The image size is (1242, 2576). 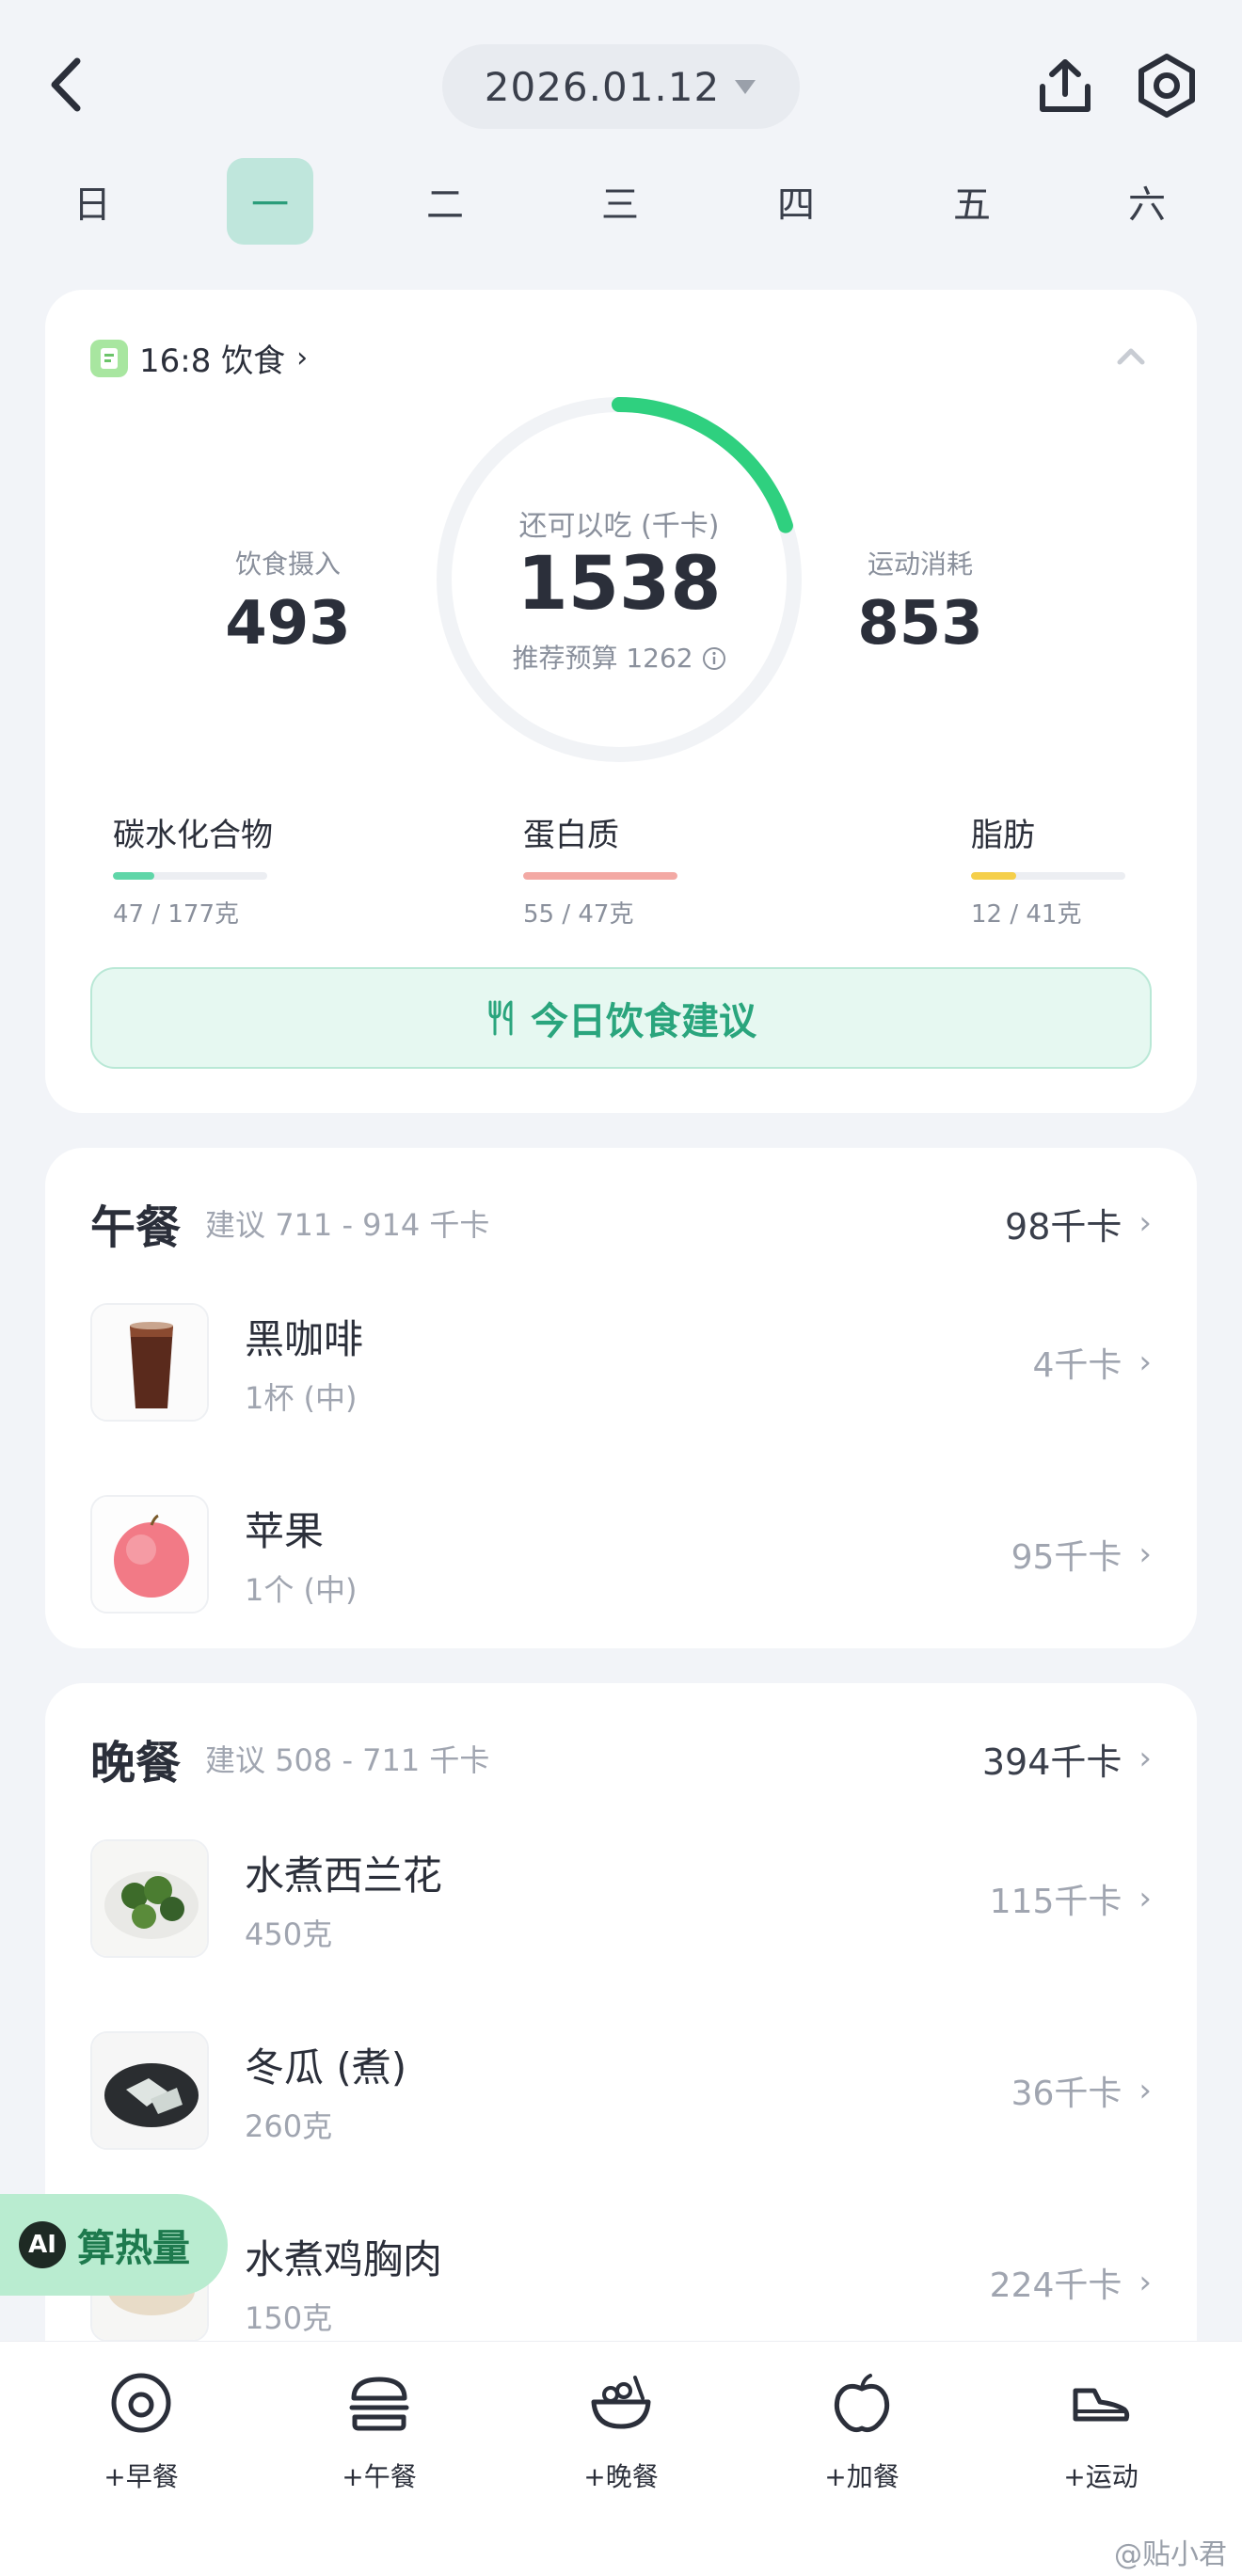 What do you see at coordinates (142, 2432) in the screenshot?
I see `add-breakfast-button: +早餐` at bounding box center [142, 2432].